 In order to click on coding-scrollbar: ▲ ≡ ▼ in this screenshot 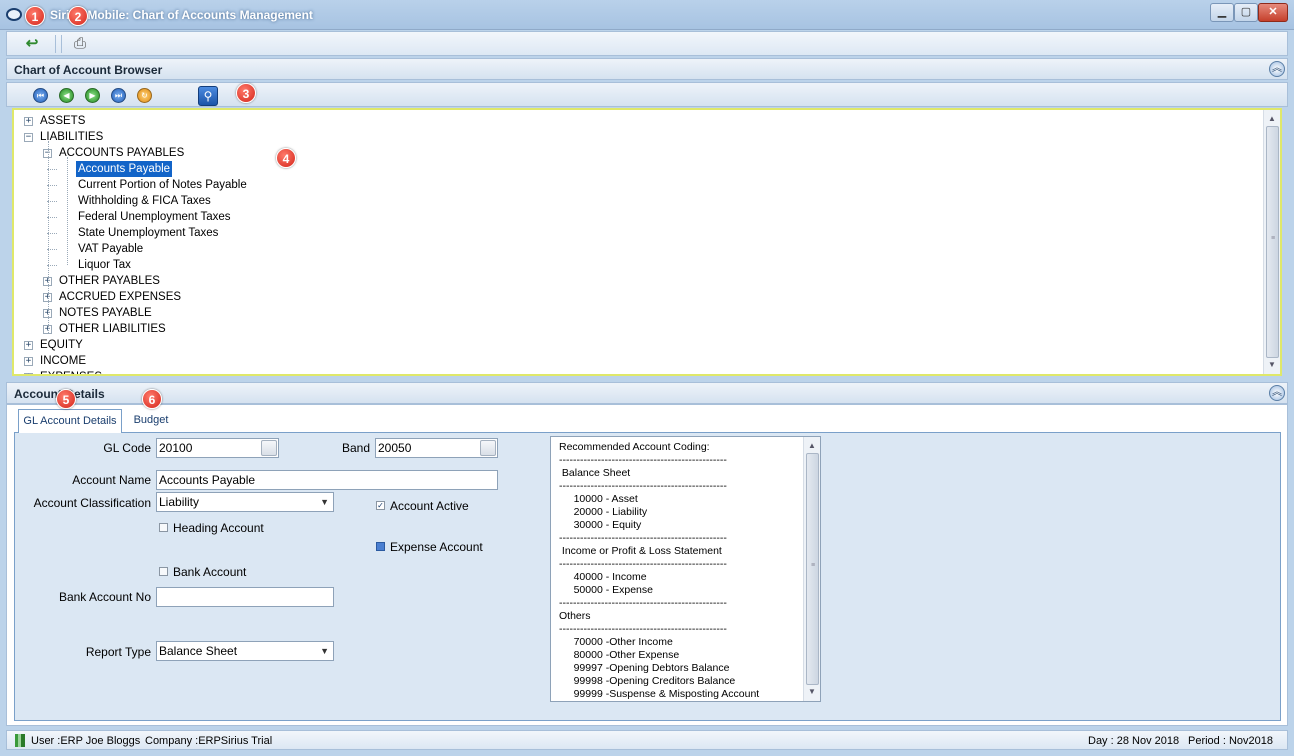, I will do `click(811, 569)`.